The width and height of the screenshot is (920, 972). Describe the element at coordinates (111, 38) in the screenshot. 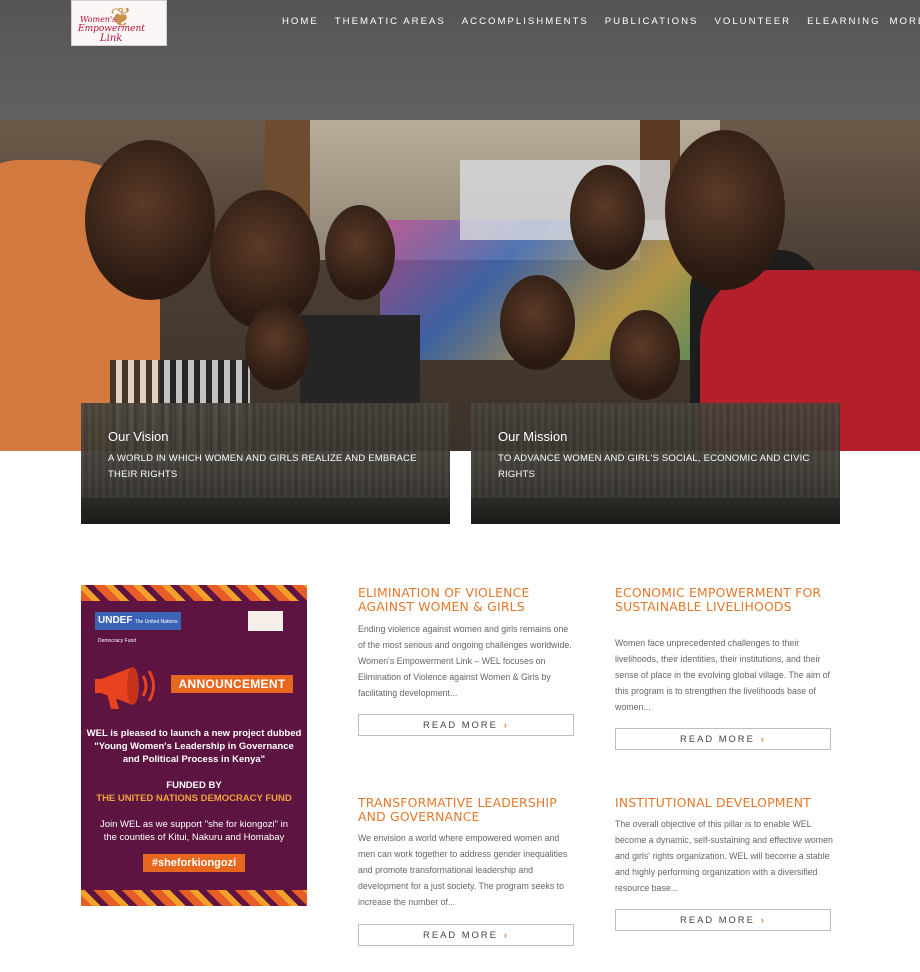

I see `logo-text-line3: Link` at that location.